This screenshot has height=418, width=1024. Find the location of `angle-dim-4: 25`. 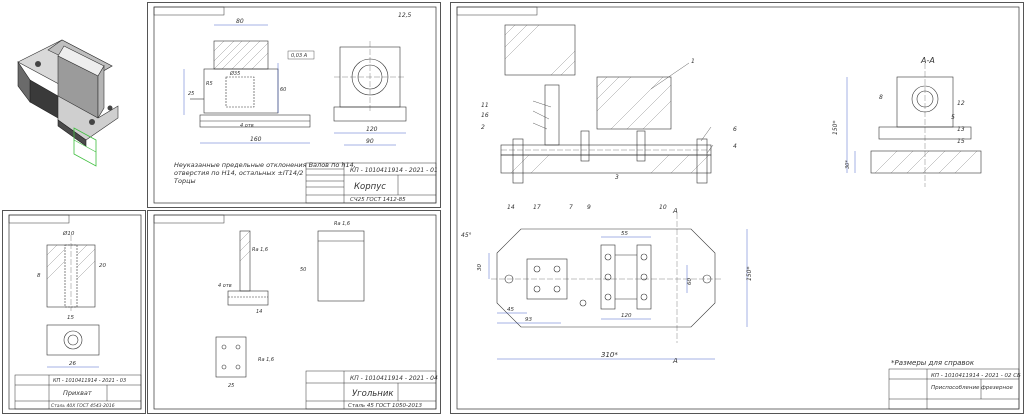

angle-dim-4: 25 is located at coordinates (231, 386).